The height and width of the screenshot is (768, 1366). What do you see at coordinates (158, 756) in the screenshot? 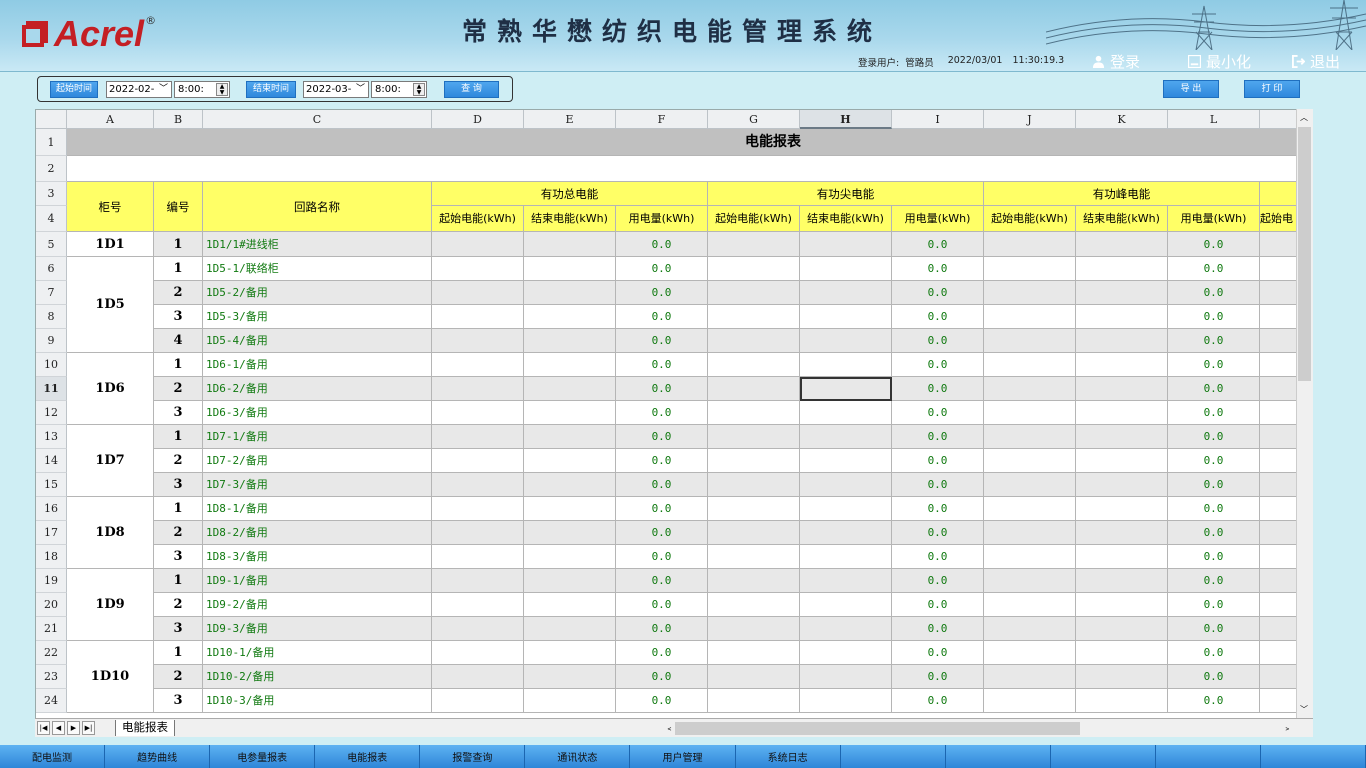
I see `bottom-nav-item: 趋势曲线` at bounding box center [158, 756].